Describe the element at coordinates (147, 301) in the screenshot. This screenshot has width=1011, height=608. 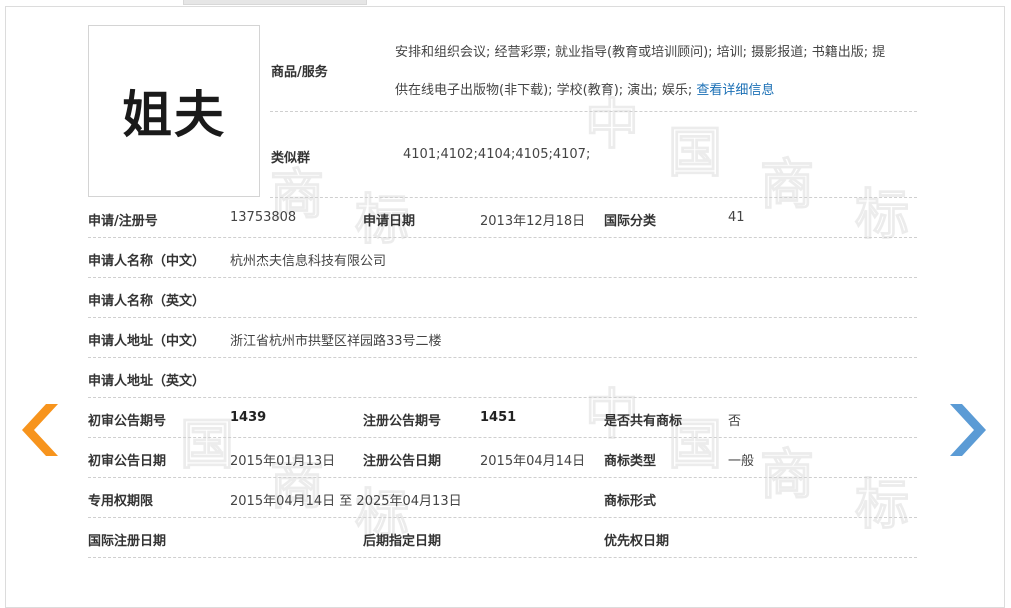
I see `applicant-en-label: 申请人名称（英文）` at that location.